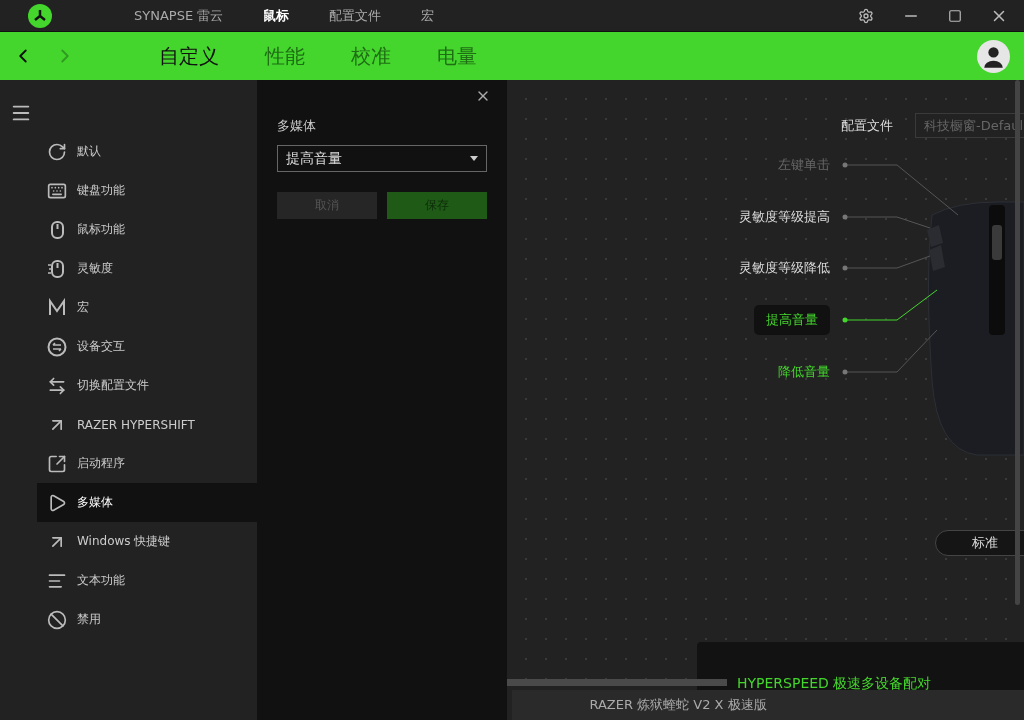 This screenshot has width=1024, height=720. I want to click on scrollbar, so click(617, 682).